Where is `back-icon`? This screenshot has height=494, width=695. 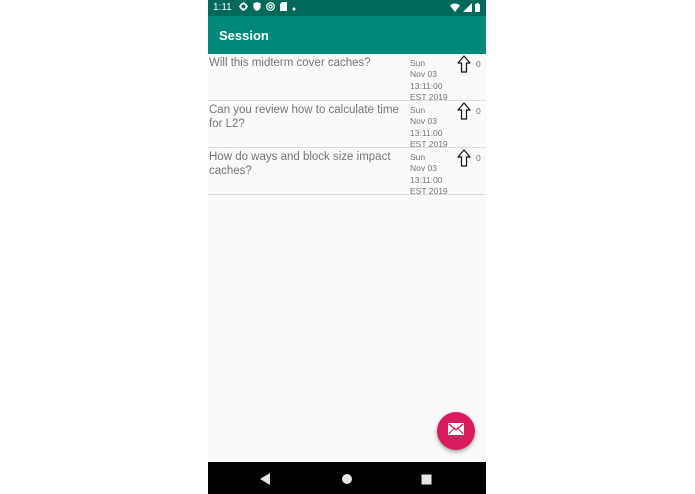
back-icon is located at coordinates (265, 481).